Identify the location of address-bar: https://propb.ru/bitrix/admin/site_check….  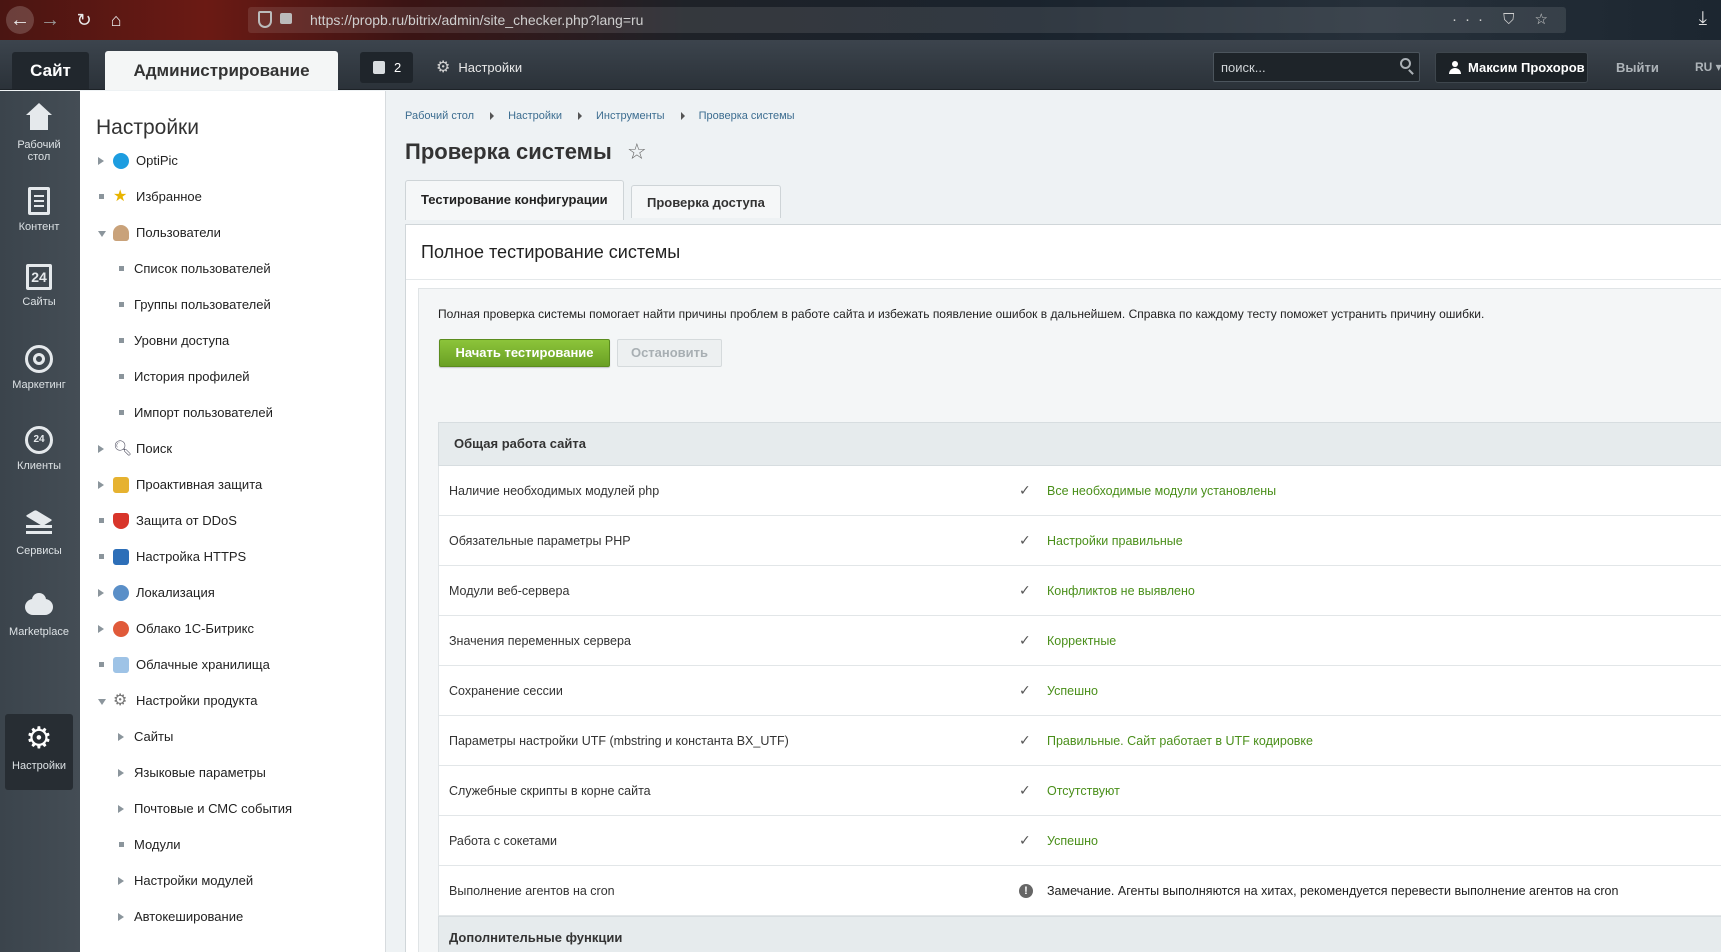
(907, 20).